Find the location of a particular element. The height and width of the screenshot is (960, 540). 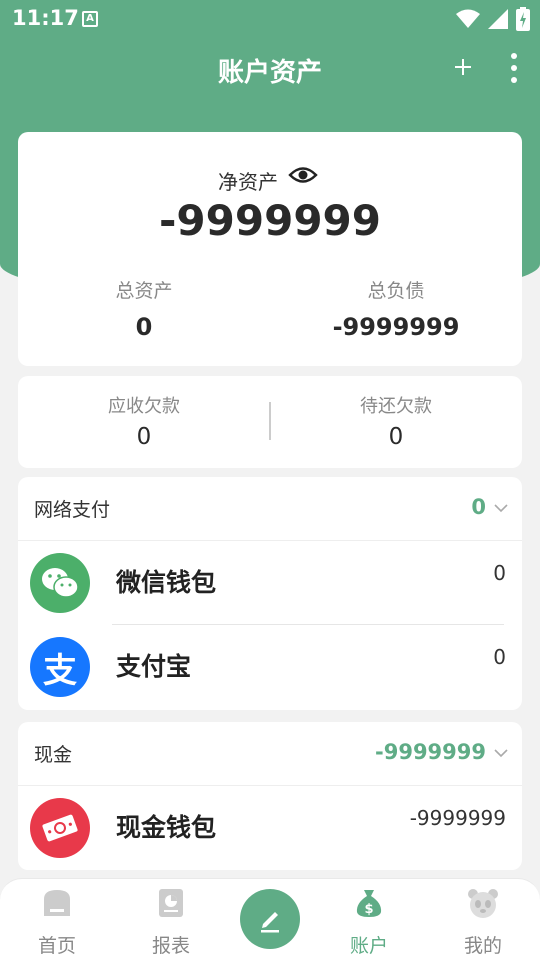

receivable-value: 0 is located at coordinates (144, 437).